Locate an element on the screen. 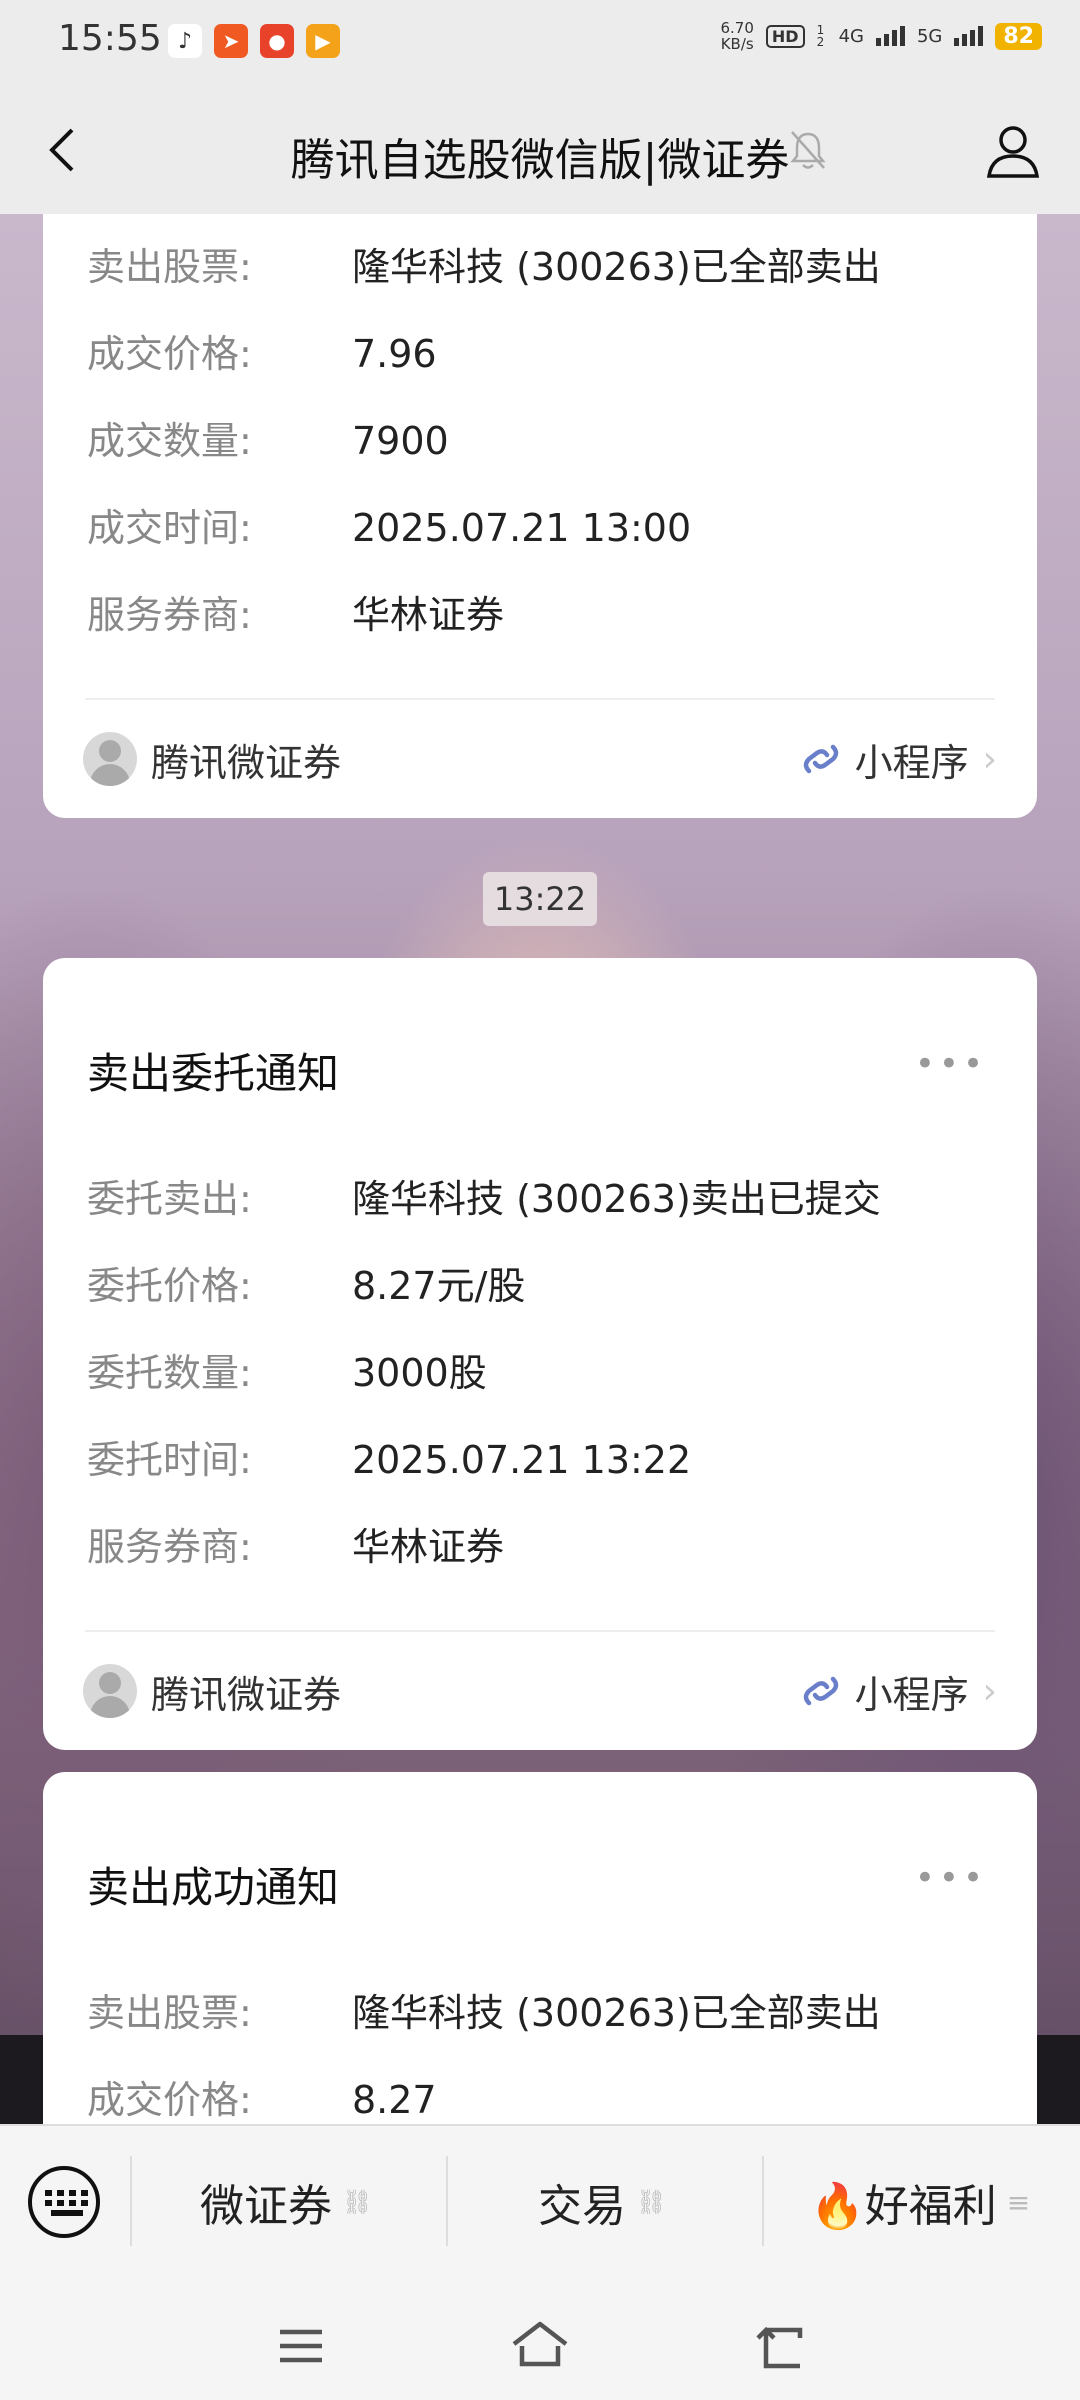  music-notification-icon: ♪ is located at coordinates (185, 41).